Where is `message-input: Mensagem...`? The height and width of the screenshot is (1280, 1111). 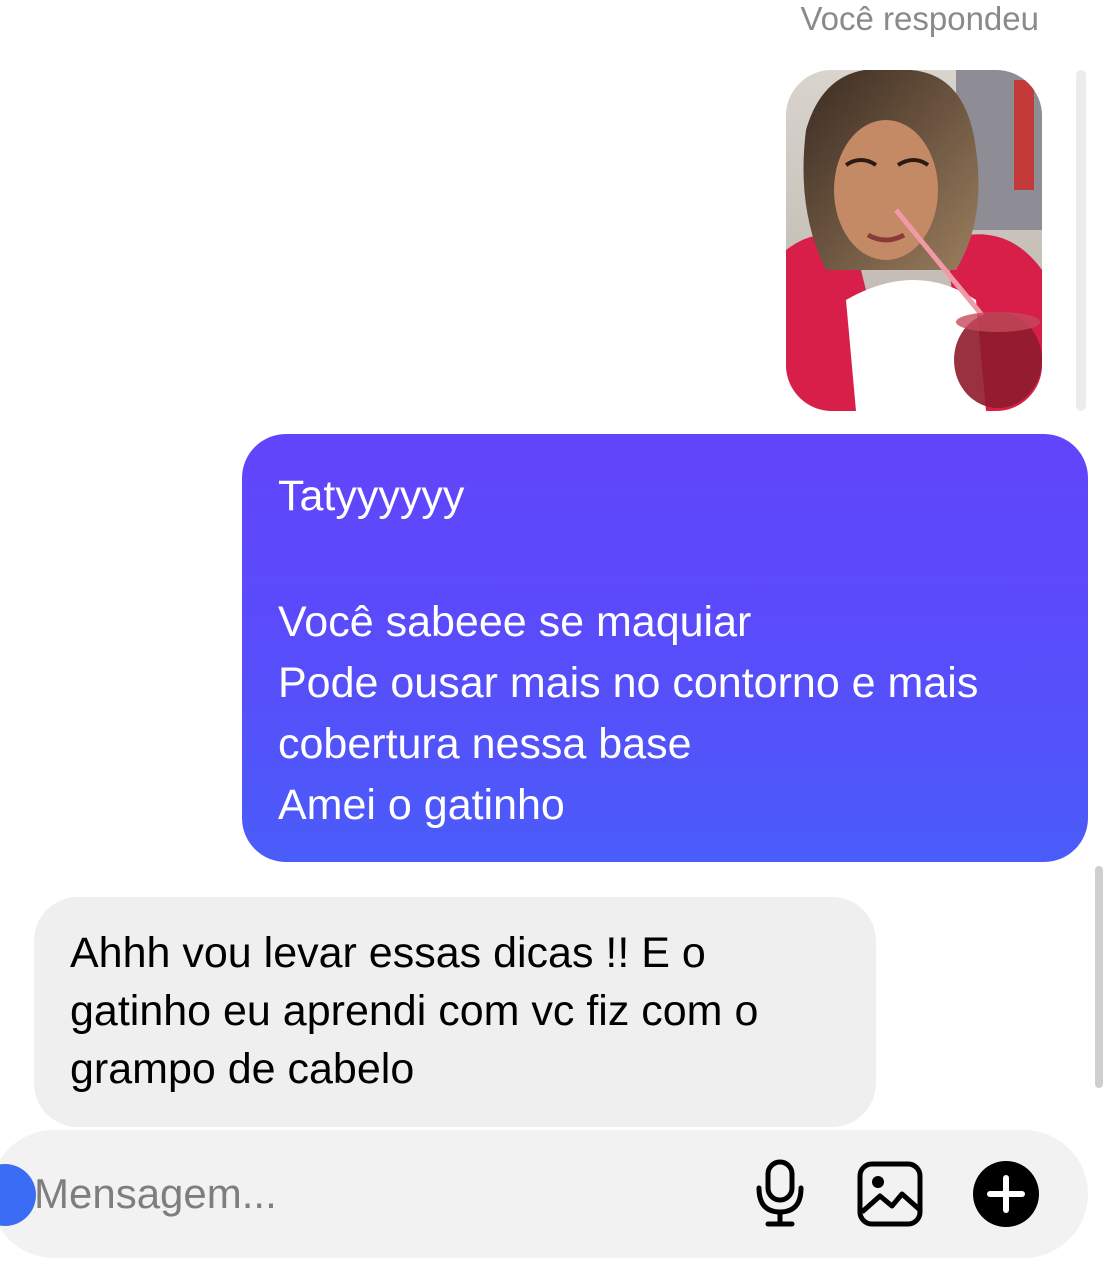 message-input: Mensagem... is located at coordinates (374, 1194).